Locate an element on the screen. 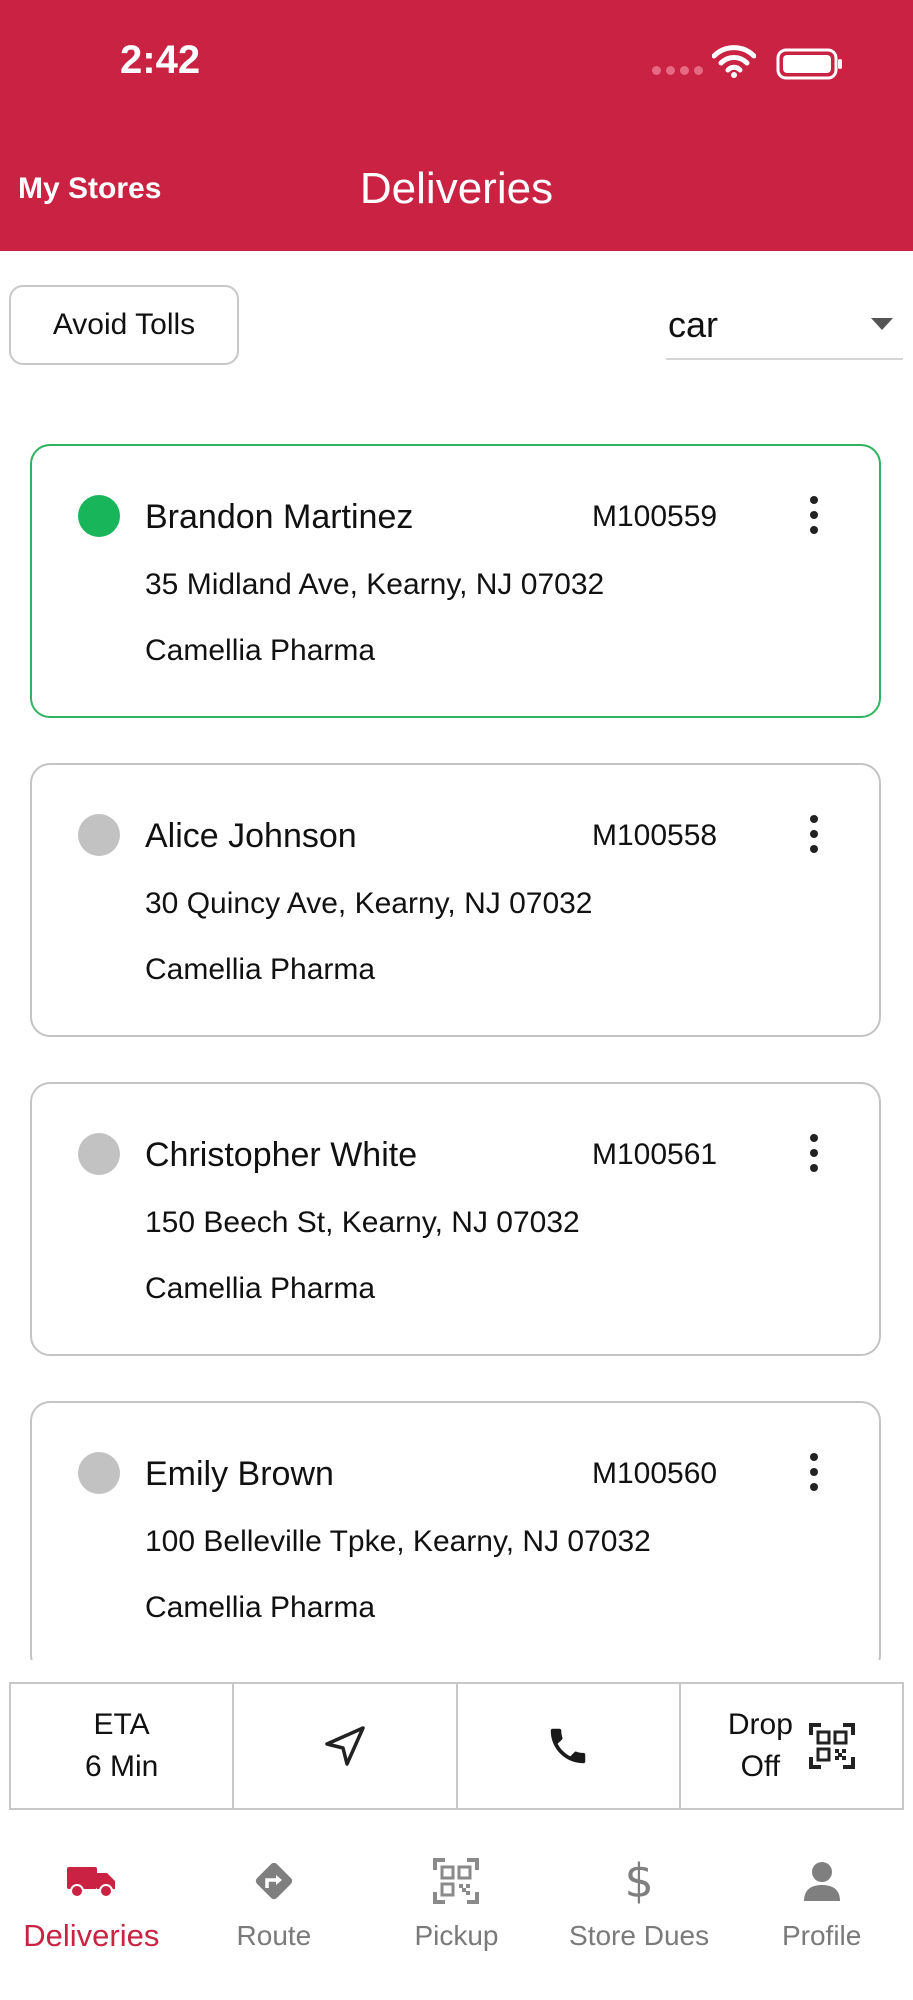  nav-label: Deliveries is located at coordinates (91, 1935).